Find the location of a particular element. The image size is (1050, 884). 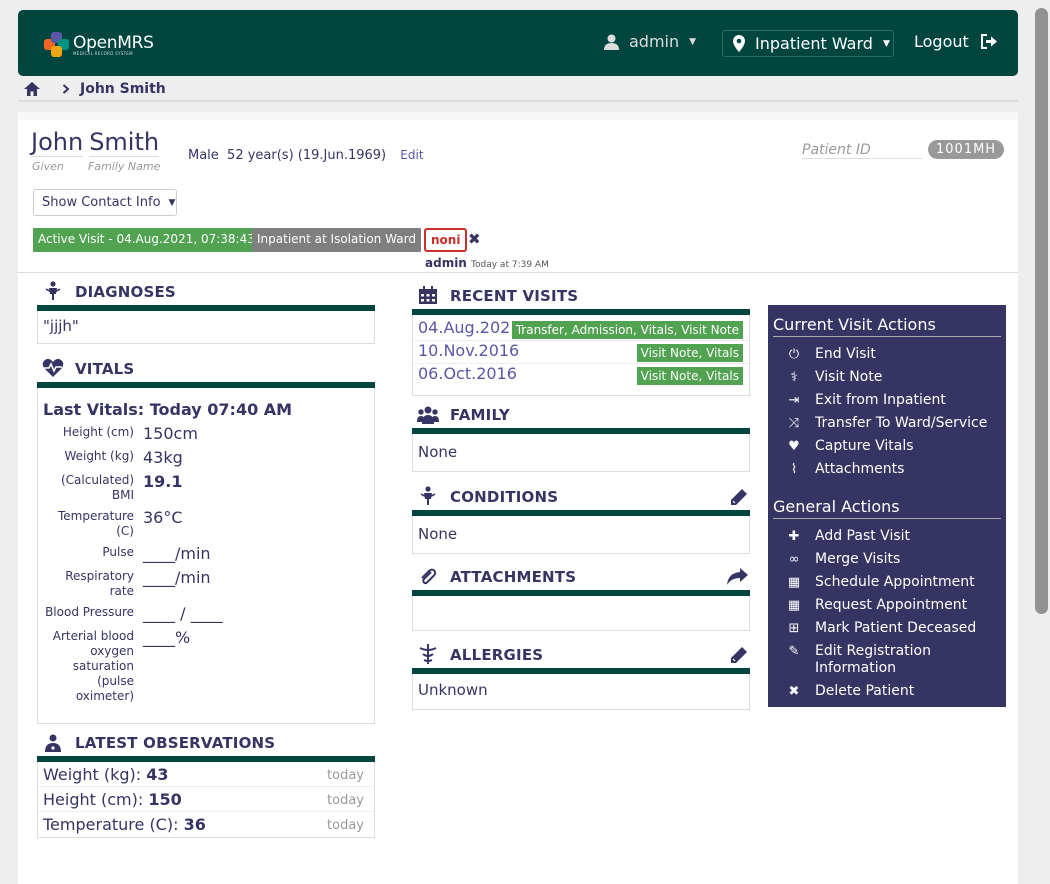

visit-row: 06.Oct.2016 Visit Note, Vitals is located at coordinates (581, 375).